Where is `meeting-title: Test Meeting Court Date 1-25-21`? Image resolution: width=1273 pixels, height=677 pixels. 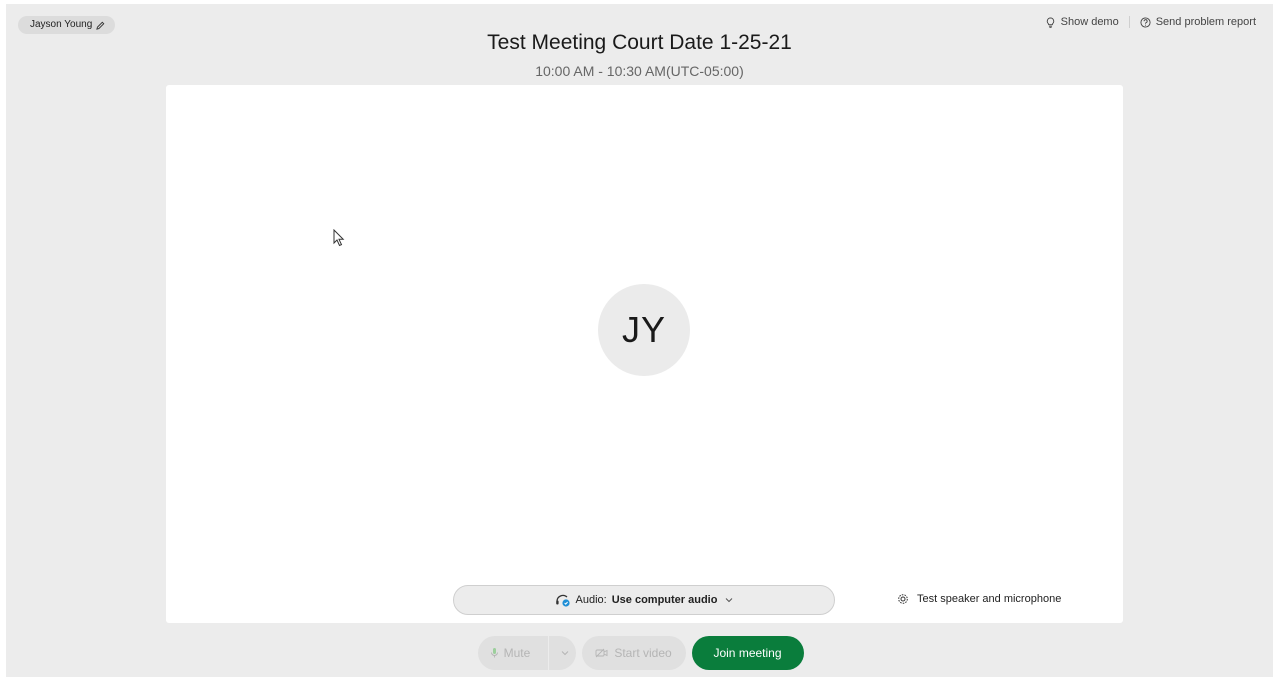
meeting-title: Test Meeting Court Date 1-25-21 is located at coordinates (639, 42).